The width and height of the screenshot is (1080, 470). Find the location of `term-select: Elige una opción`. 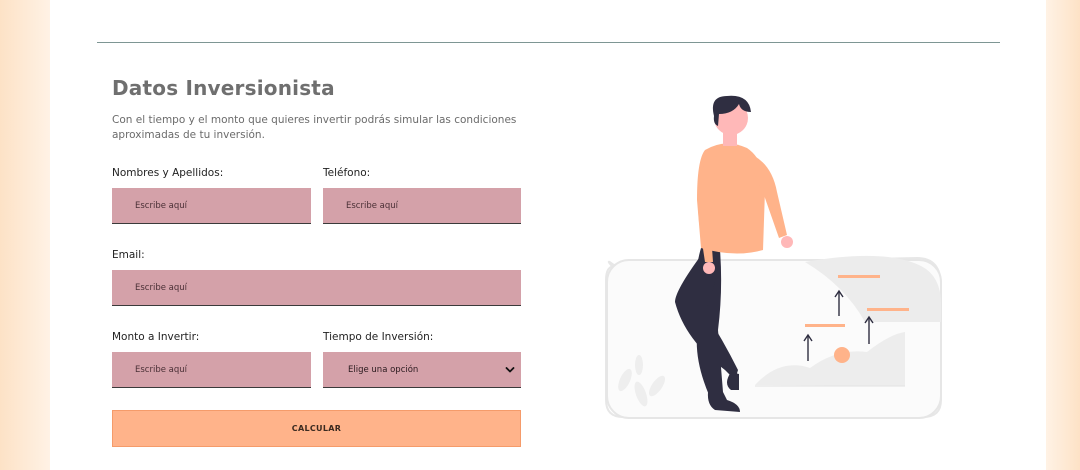

term-select: Elige una opción is located at coordinates (422, 370).